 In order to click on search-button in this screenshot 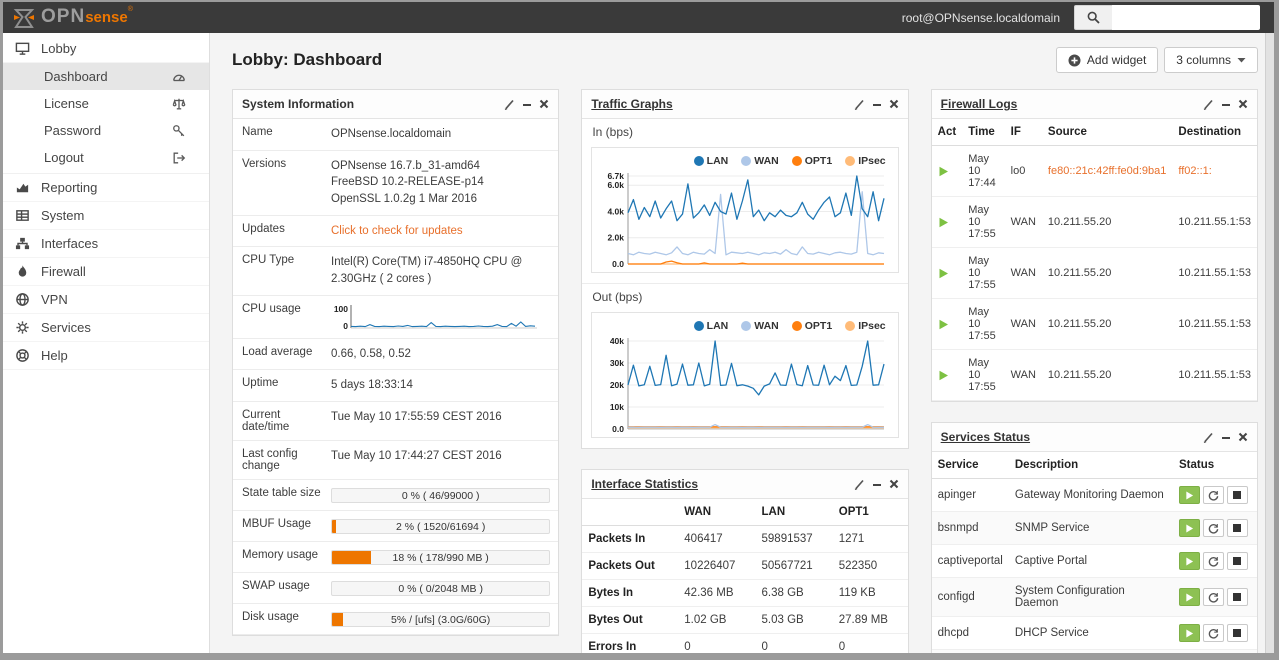, I will do `click(1093, 17)`.